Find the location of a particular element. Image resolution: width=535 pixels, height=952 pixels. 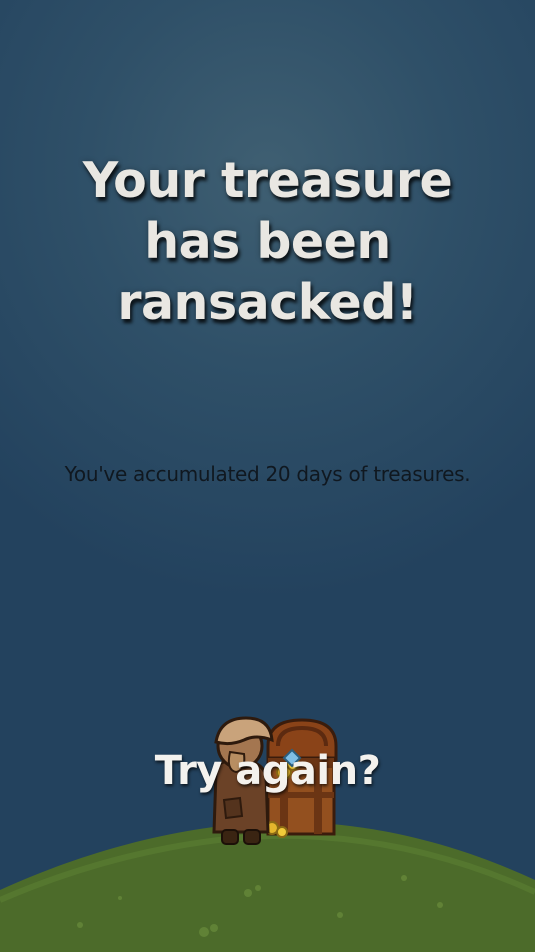

try-again-button: Try again? is located at coordinates (267, 771).